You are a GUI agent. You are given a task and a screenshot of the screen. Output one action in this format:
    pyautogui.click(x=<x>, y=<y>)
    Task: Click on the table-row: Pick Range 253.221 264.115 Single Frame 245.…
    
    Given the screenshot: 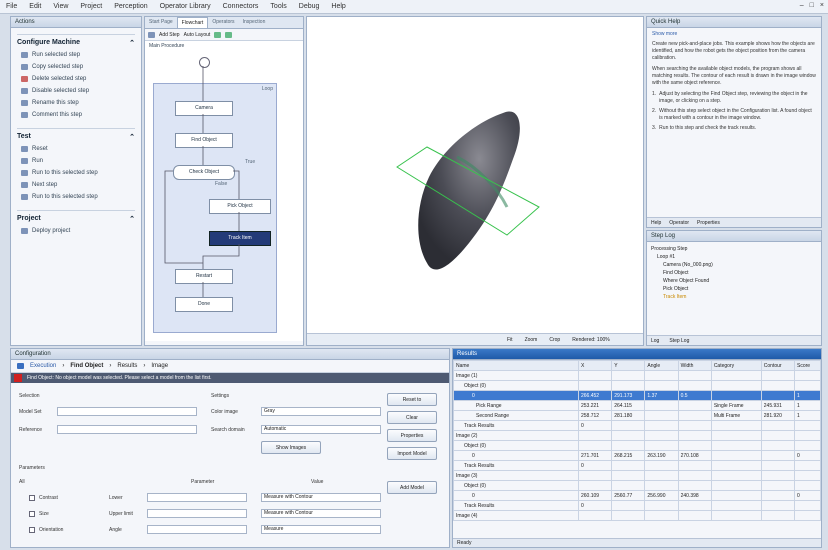 What is the action you would take?
    pyautogui.click(x=637, y=405)
    